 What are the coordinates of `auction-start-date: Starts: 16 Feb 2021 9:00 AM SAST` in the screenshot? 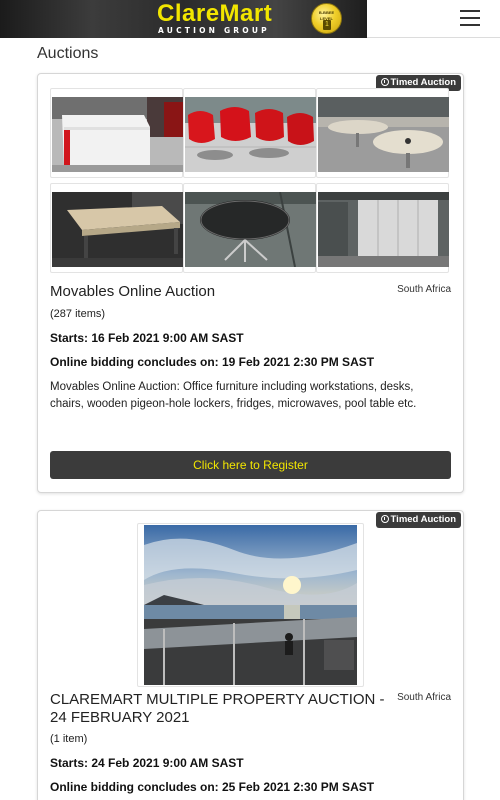 It's located at (147, 338).